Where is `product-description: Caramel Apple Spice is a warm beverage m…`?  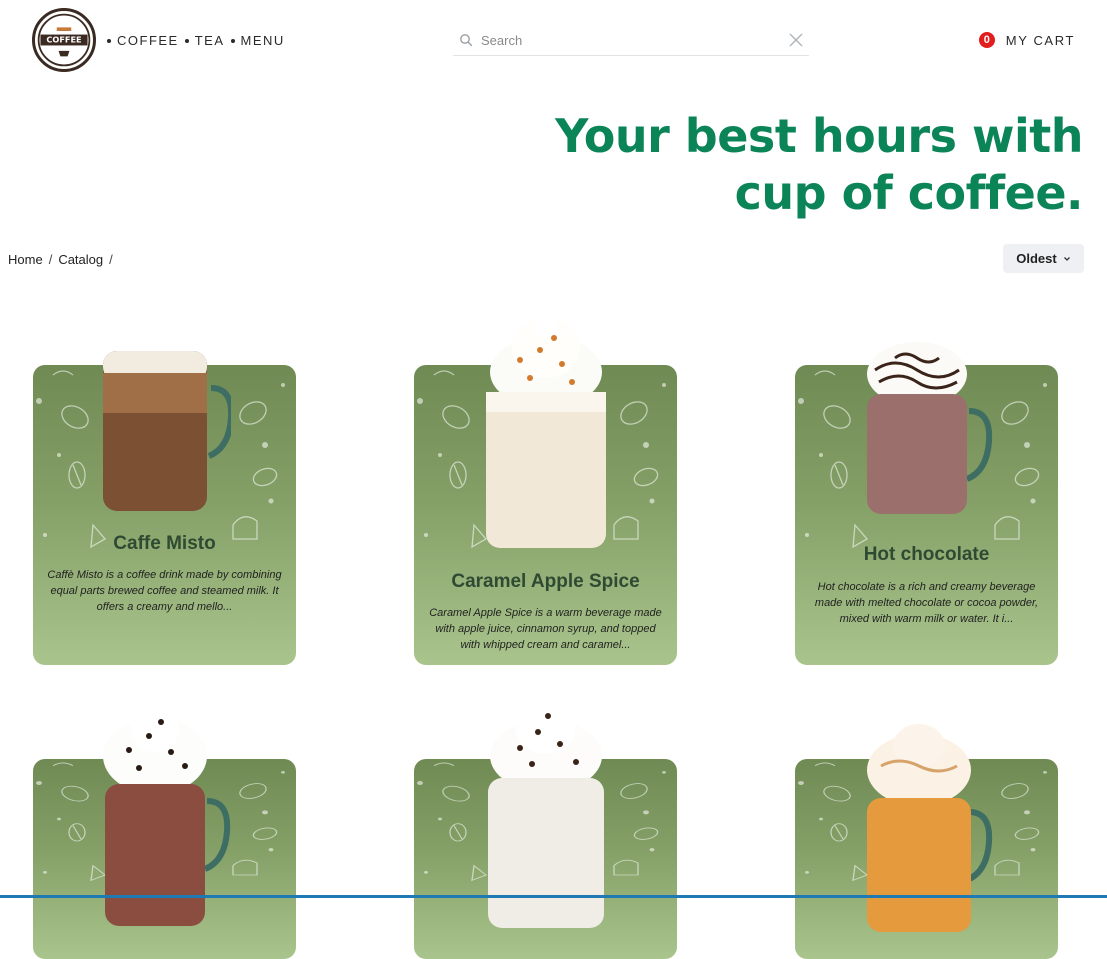 product-description: Caramel Apple Spice is a warm beverage m… is located at coordinates (545, 629).